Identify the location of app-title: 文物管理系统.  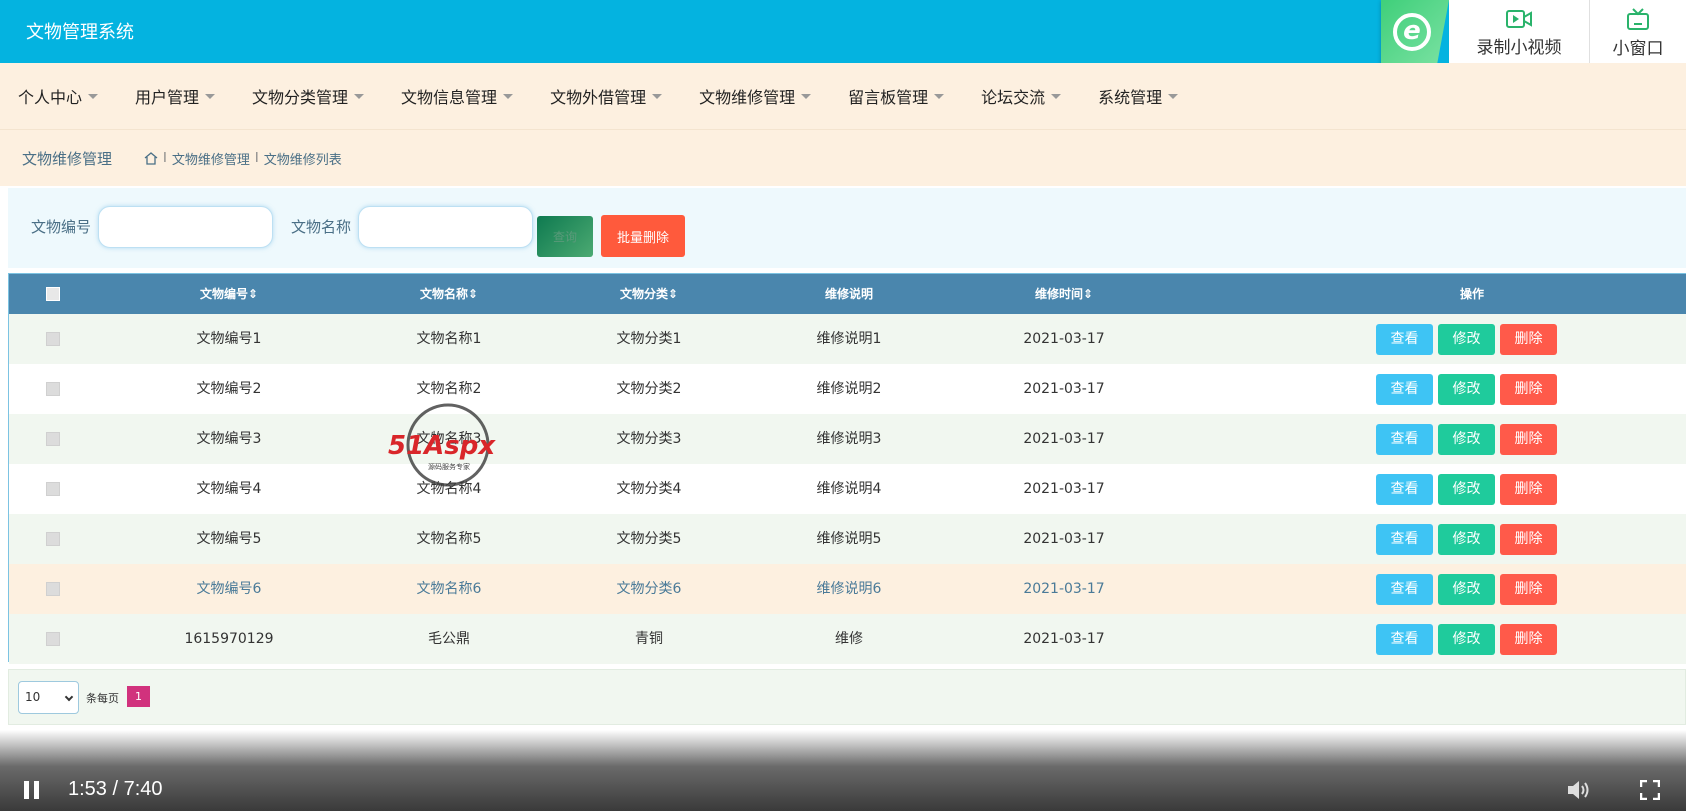
(80, 32).